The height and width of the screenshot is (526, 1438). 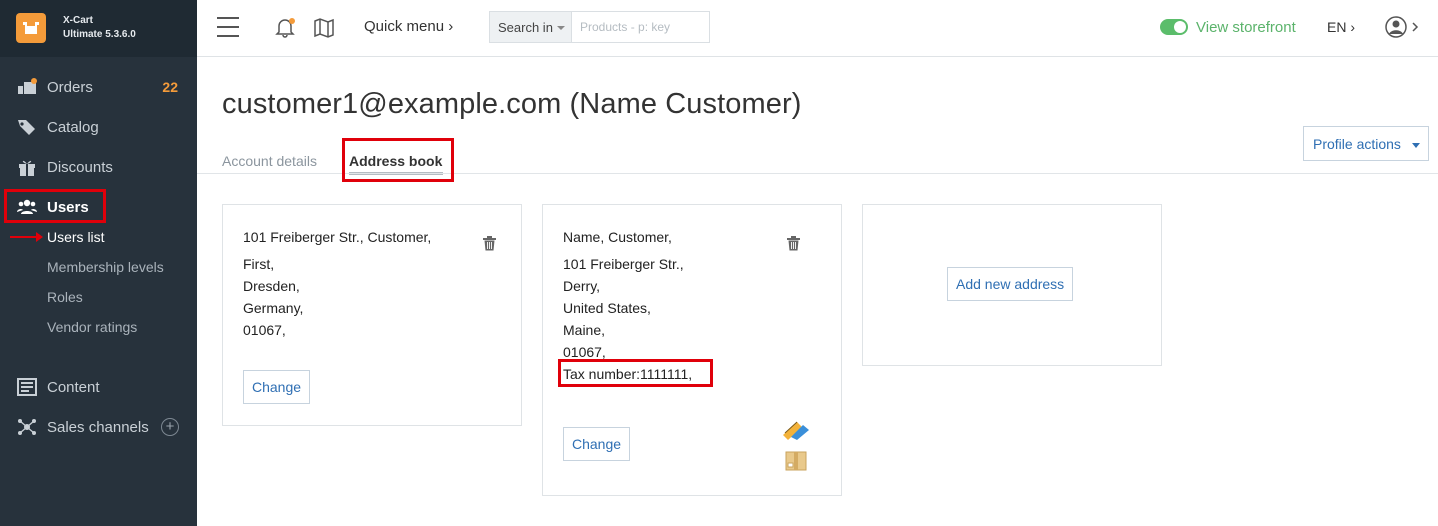 I want to click on user-account-icon, so click(x=1403, y=27).